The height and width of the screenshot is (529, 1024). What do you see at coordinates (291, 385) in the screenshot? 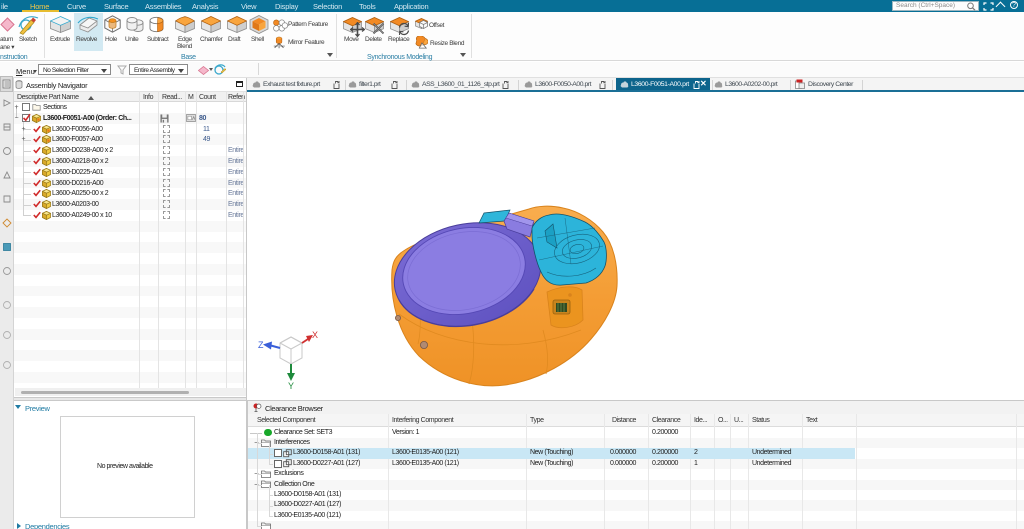
I see `svg-text: Y` at bounding box center [291, 385].